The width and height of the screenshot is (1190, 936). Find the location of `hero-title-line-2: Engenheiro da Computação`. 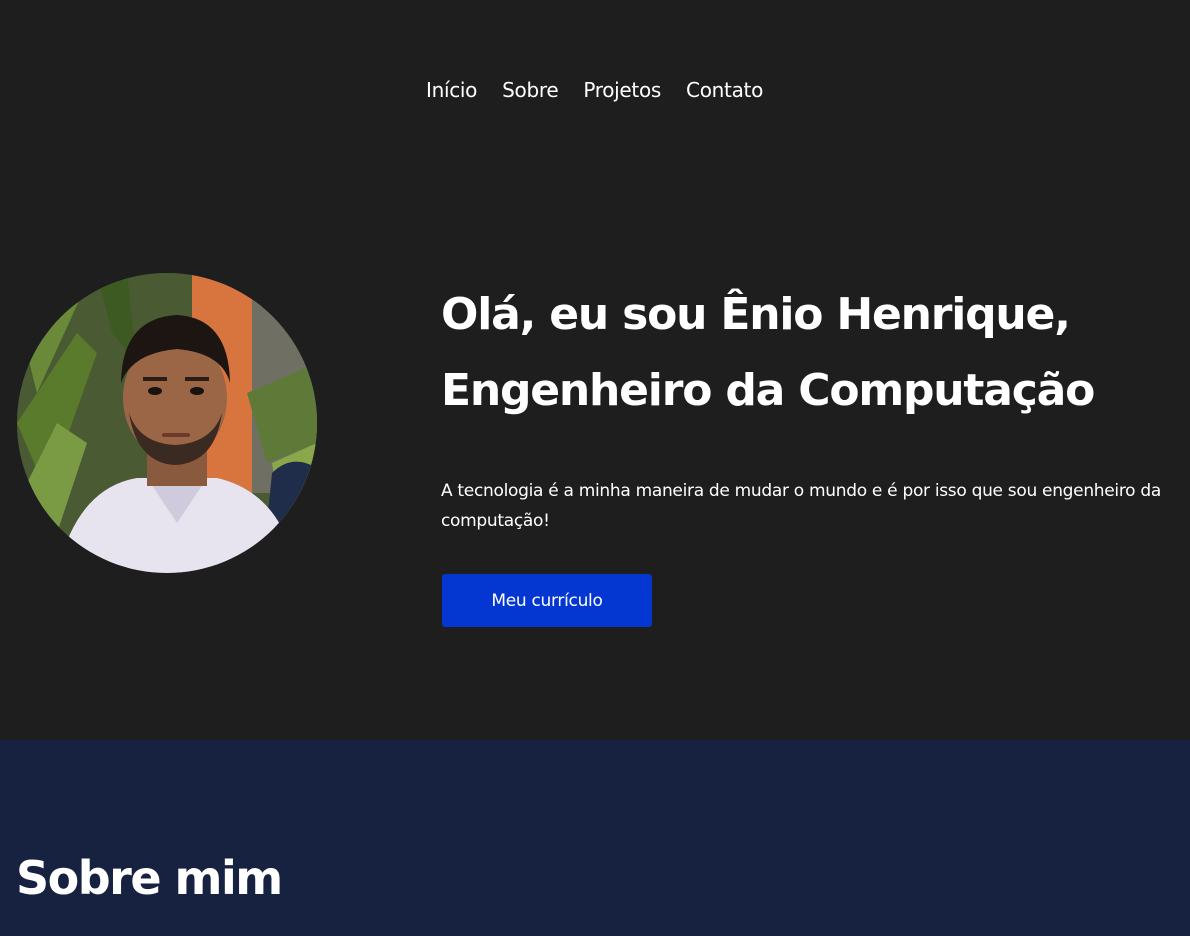

hero-title-line-2: Engenheiro da Computação is located at coordinates (768, 390).